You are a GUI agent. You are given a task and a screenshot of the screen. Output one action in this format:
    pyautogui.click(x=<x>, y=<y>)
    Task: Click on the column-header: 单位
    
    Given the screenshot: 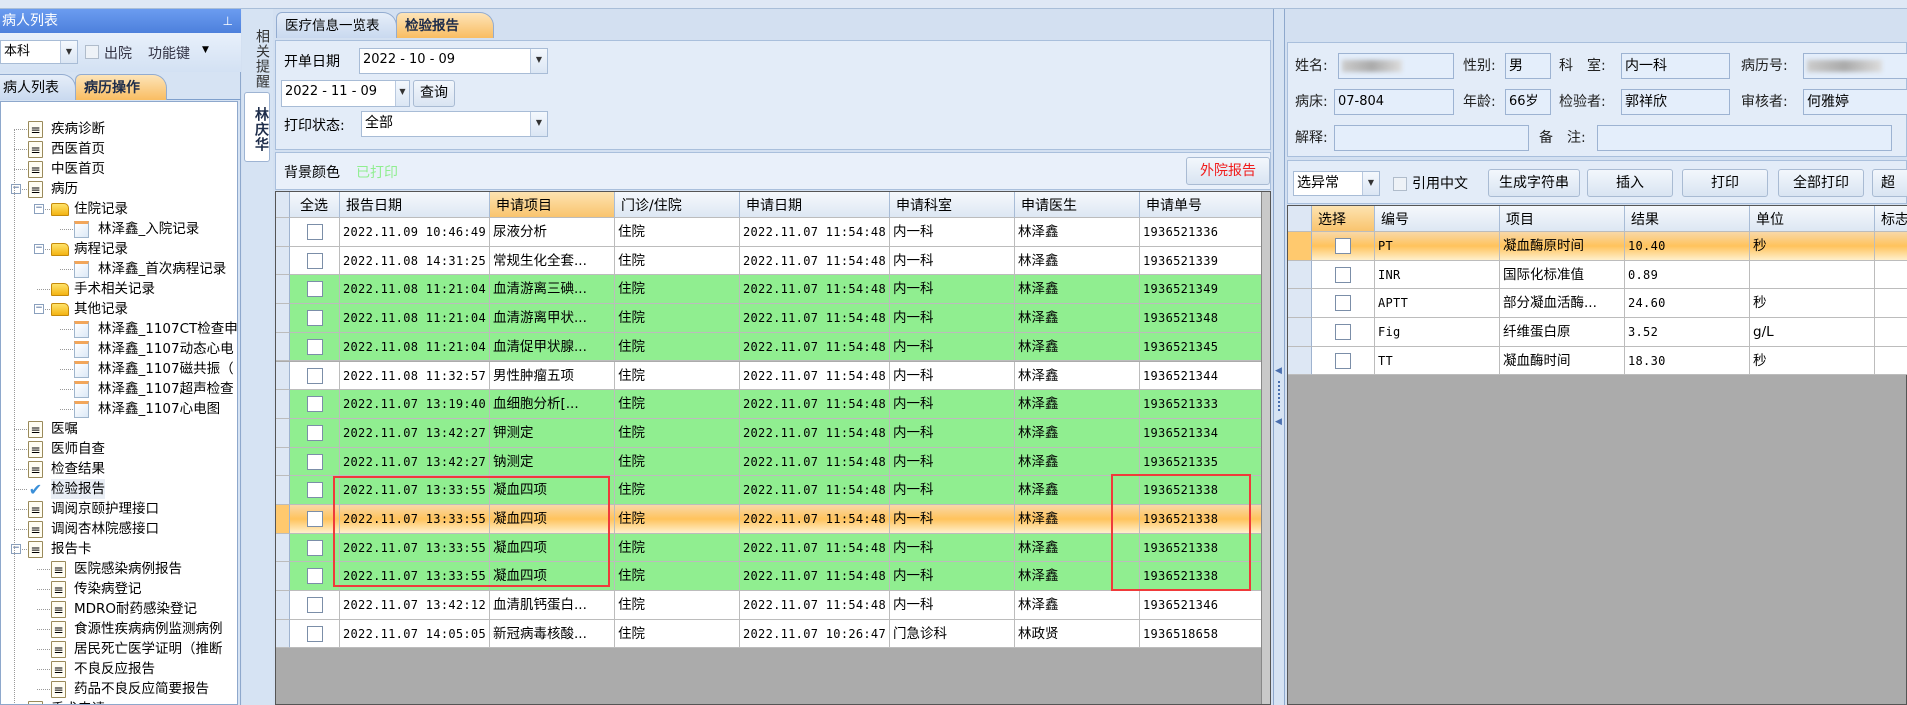 What is the action you would take?
    pyautogui.click(x=1812, y=219)
    